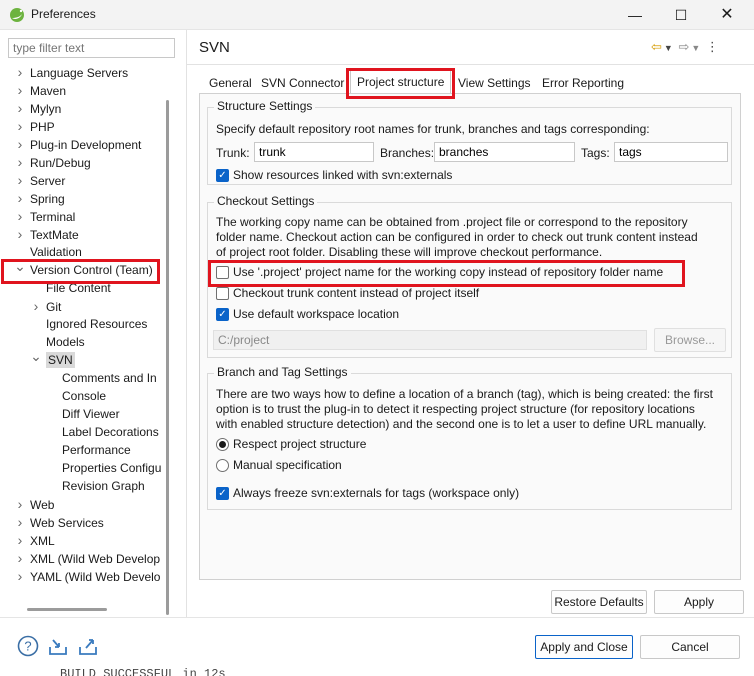 The image size is (754, 676). I want to click on tree-item: Label Decorations, so click(102, 432).